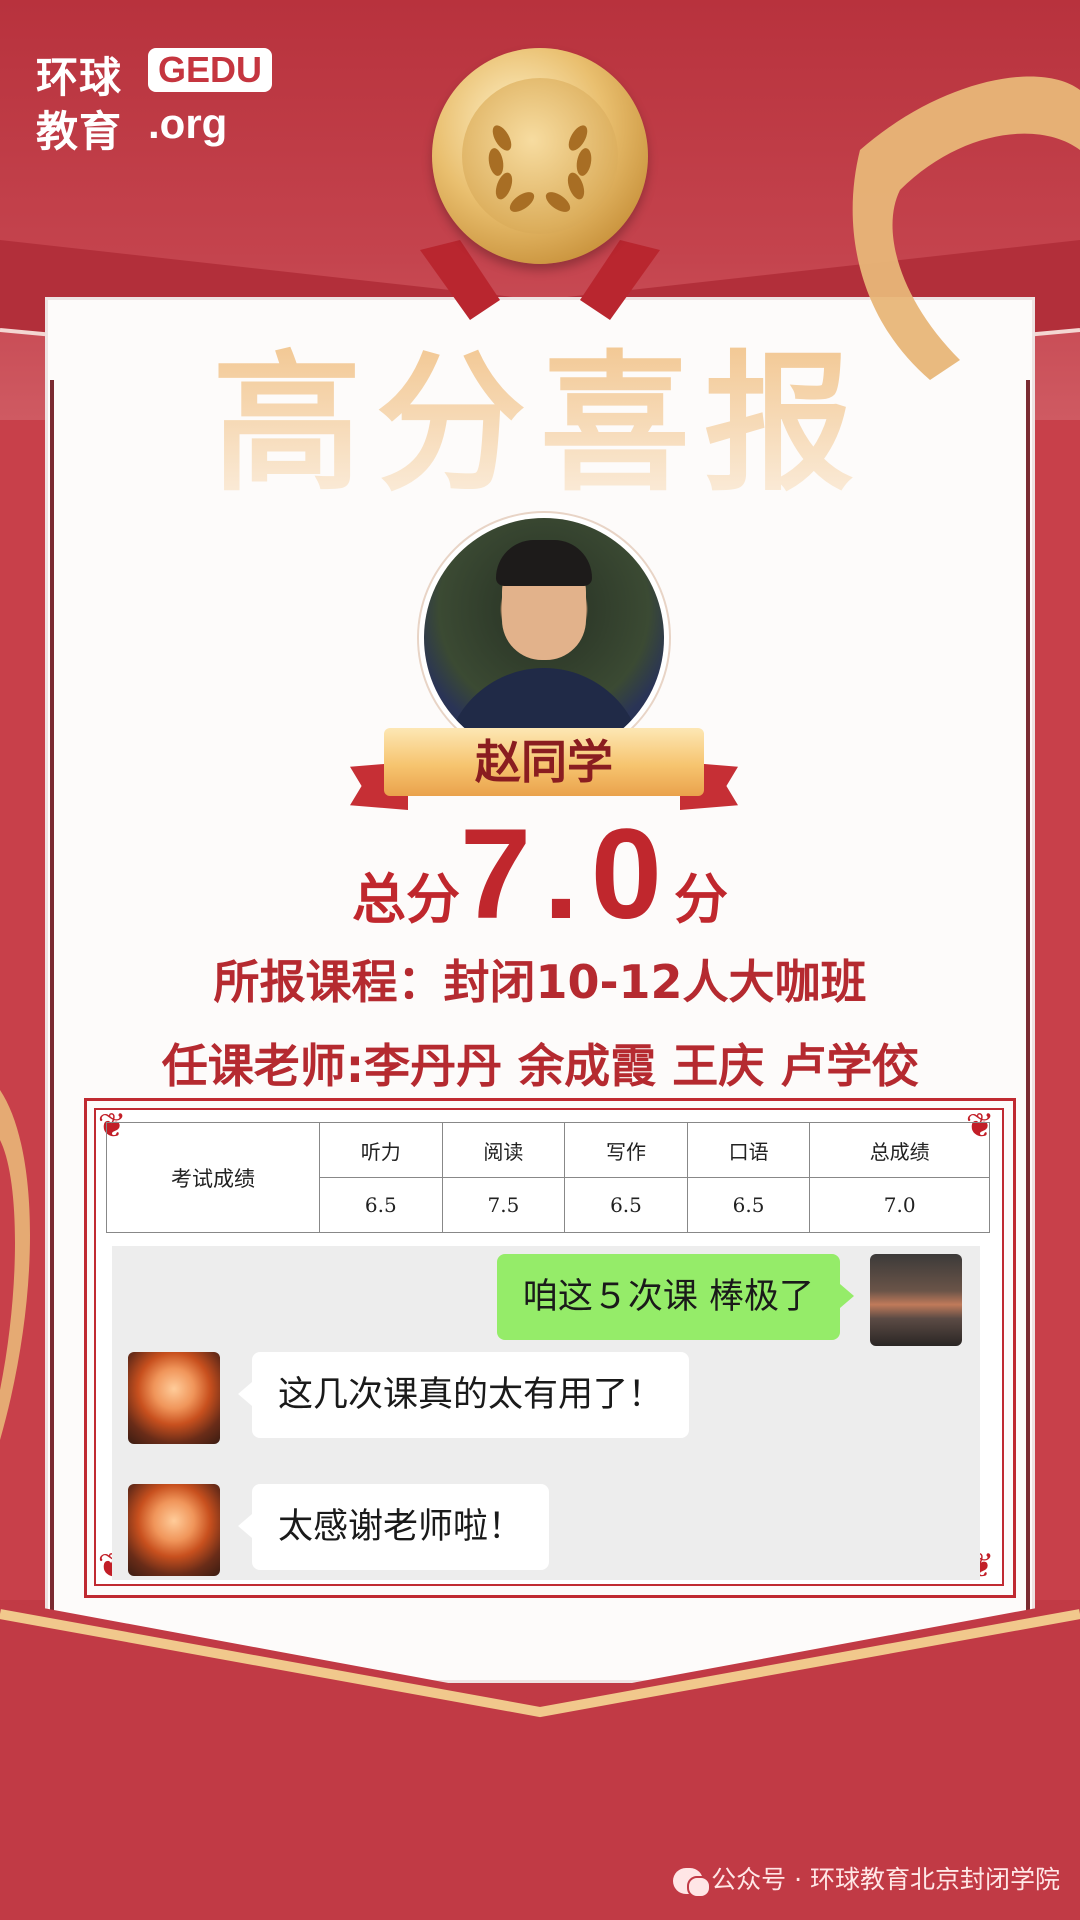 This screenshot has width=1080, height=1920. Describe the element at coordinates (503, 1150) in the screenshot. I see `table-header: 阅读` at that location.